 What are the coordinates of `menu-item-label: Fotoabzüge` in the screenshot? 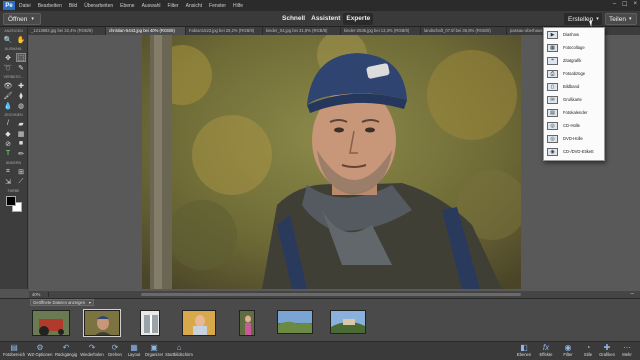 It's located at (574, 73).